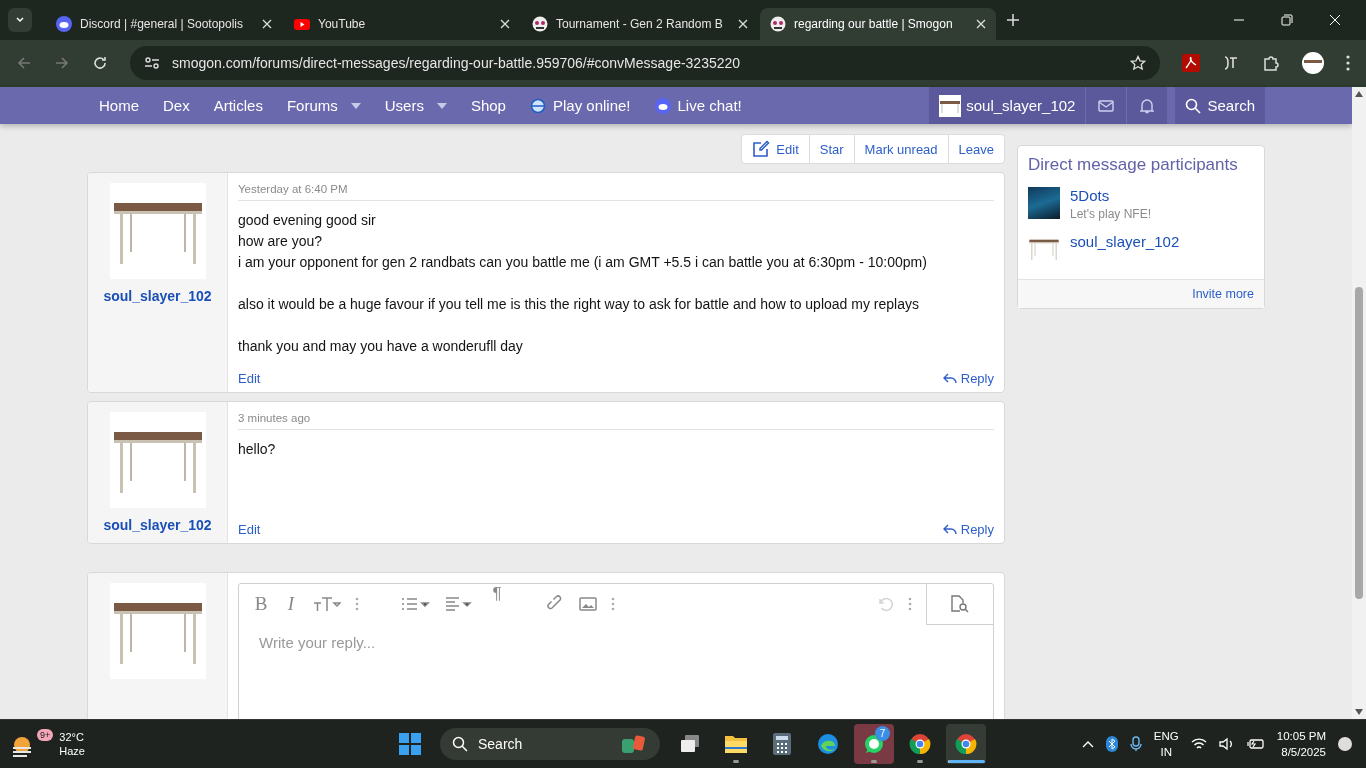  Describe the element at coordinates (164, 24) in the screenshot. I see `browser-tab: Discord | #general | Sootopolis` at that location.